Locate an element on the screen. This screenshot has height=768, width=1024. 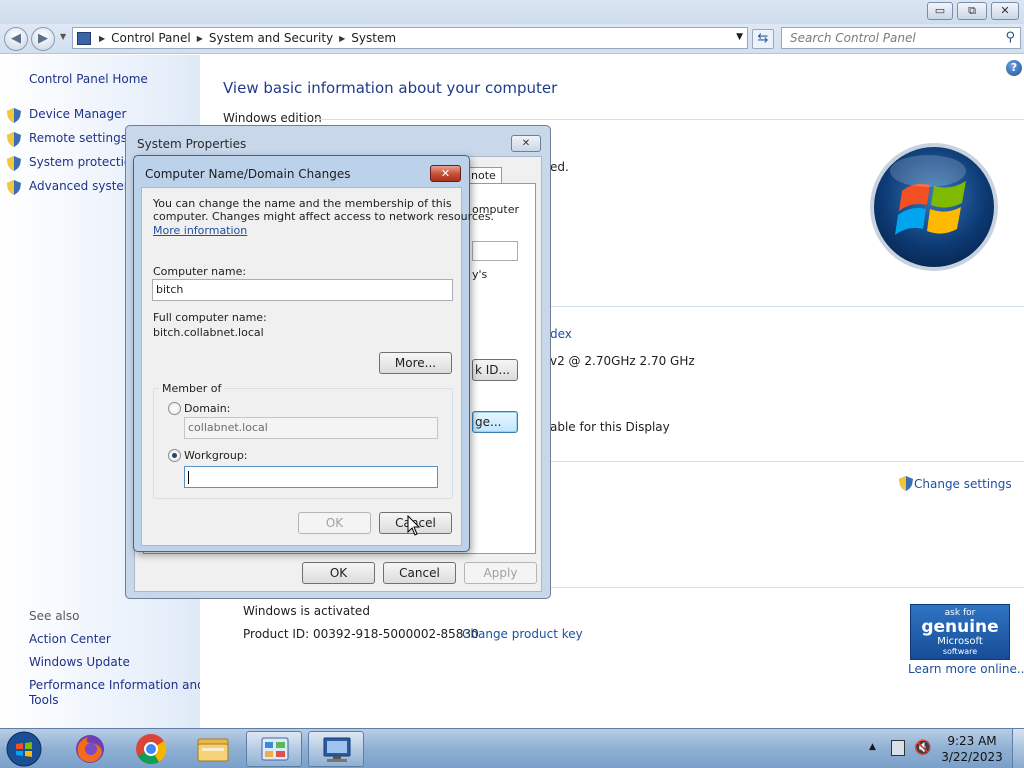
dialog-title: System Properties is located at coordinates (192, 144).